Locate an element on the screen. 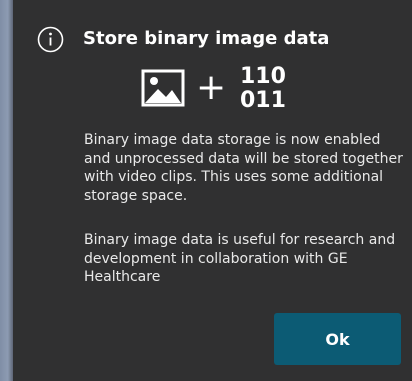 The height and width of the screenshot is (381, 412). dialog-title: Store binary image data is located at coordinates (206, 38).